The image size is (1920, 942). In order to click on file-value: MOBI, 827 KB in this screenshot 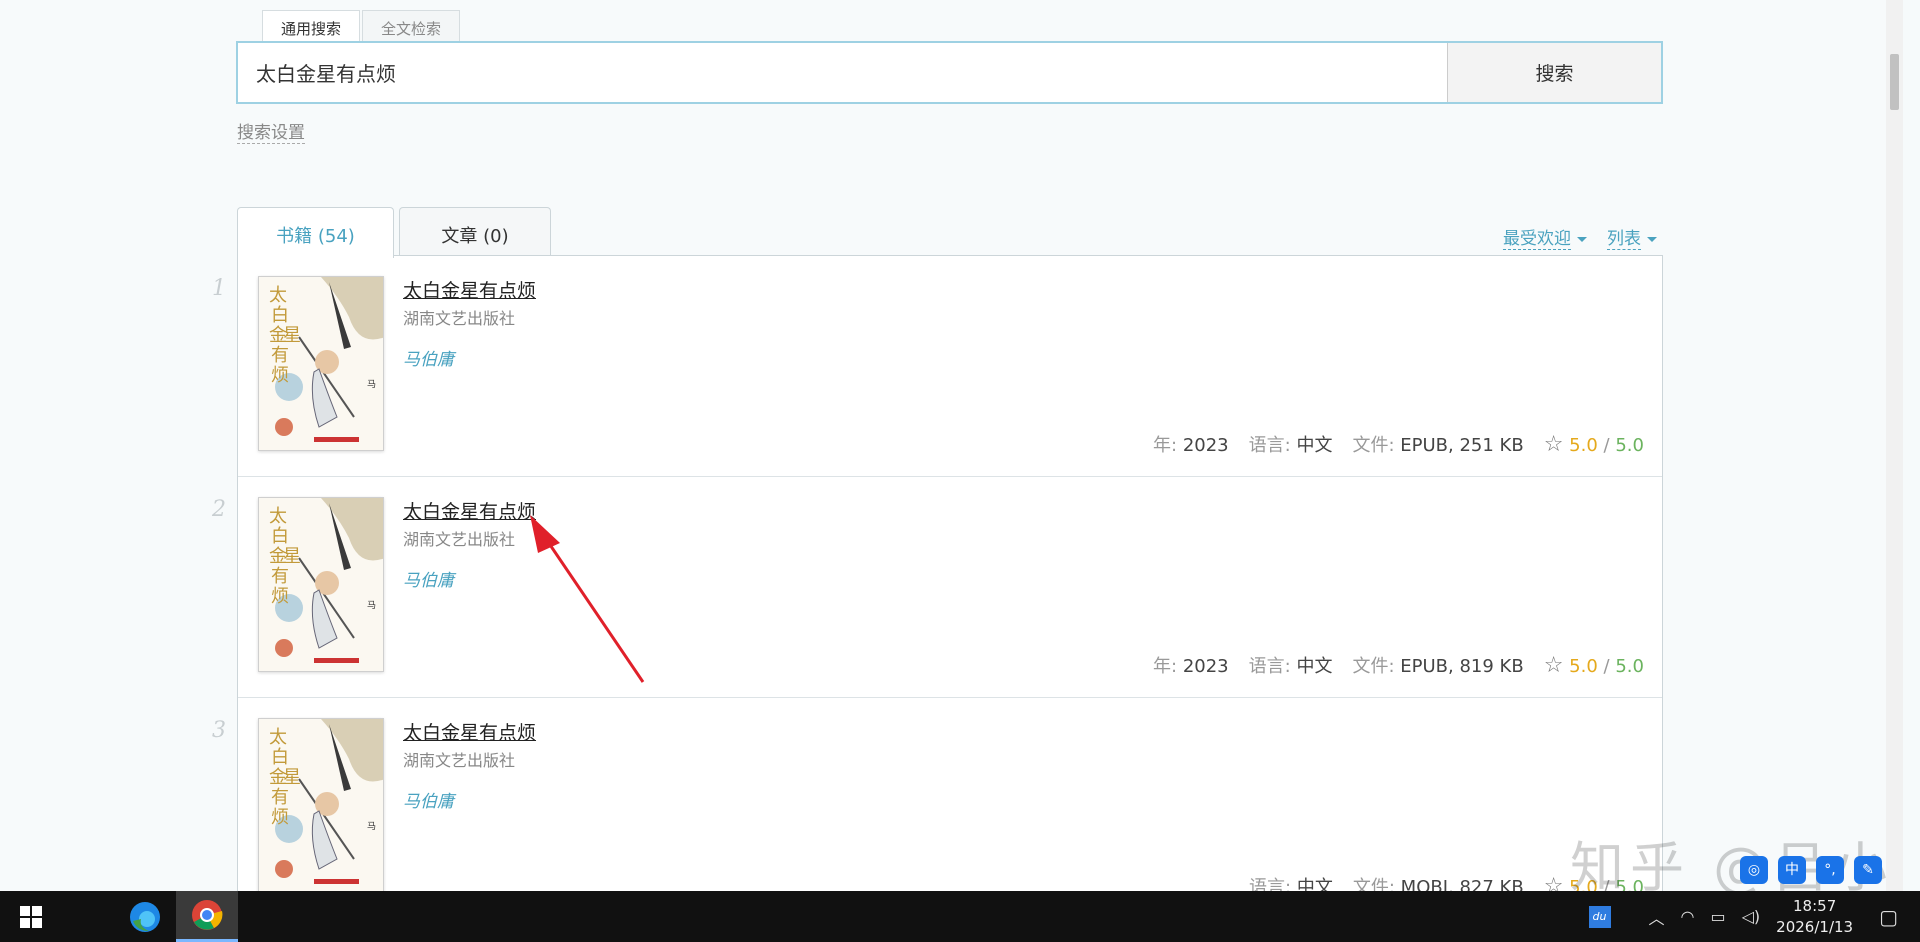, I will do `click(1462, 884)`.